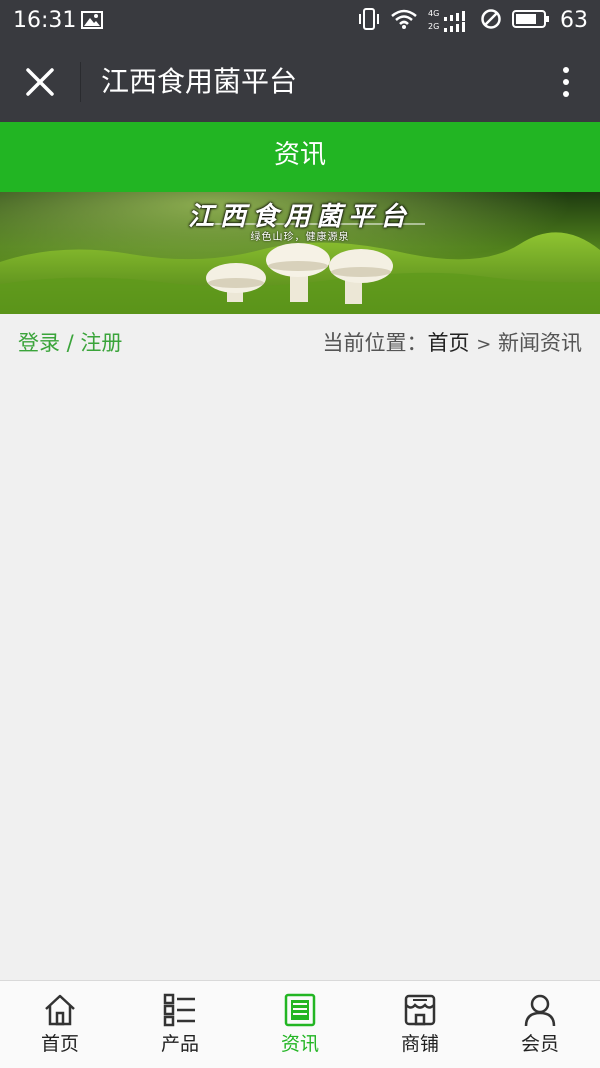 The width and height of the screenshot is (600, 1068). Describe the element at coordinates (45, 20) in the screenshot. I see `status-time: 16:31` at that location.